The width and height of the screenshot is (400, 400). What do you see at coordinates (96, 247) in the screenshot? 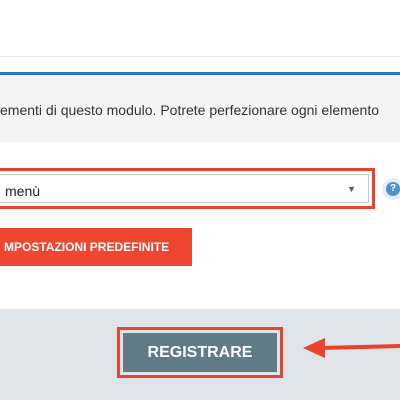
I see `restore-defaults-button: MPOSTAZIONI PREDEFINITE` at bounding box center [96, 247].